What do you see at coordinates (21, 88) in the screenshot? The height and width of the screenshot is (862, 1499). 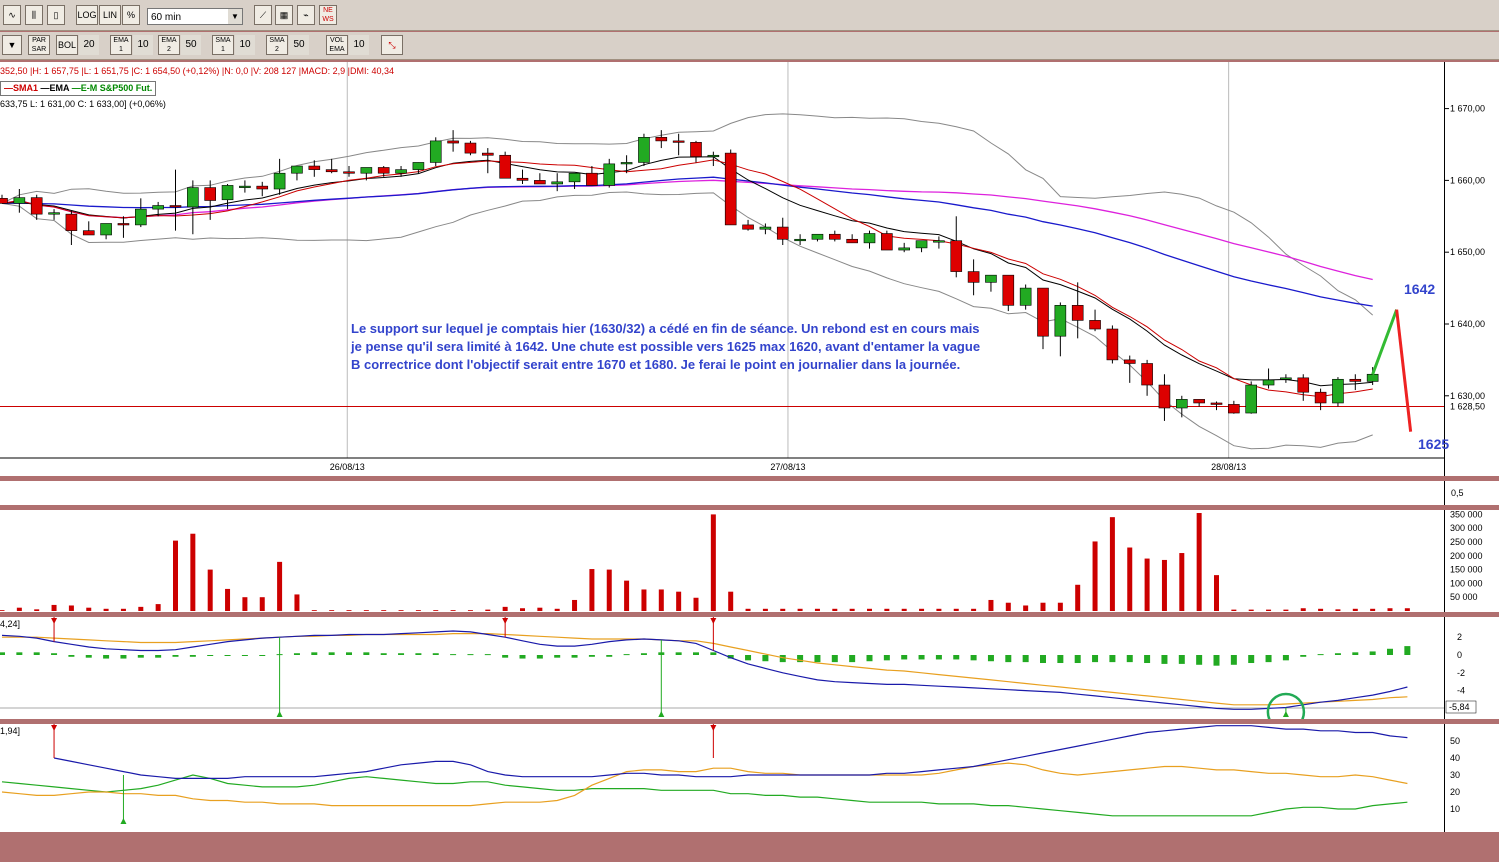 I see `legend-sma1: —SMA1` at bounding box center [21, 88].